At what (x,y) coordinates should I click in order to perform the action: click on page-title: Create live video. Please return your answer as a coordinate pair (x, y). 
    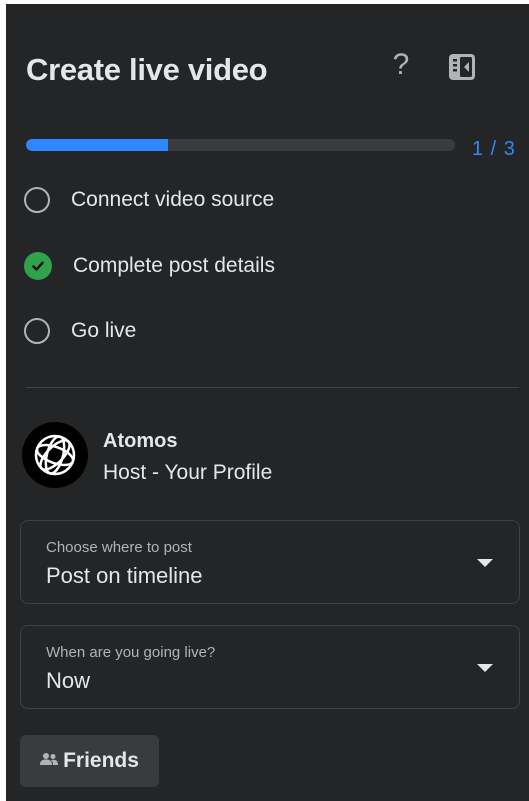
    Looking at the image, I should click on (147, 69).